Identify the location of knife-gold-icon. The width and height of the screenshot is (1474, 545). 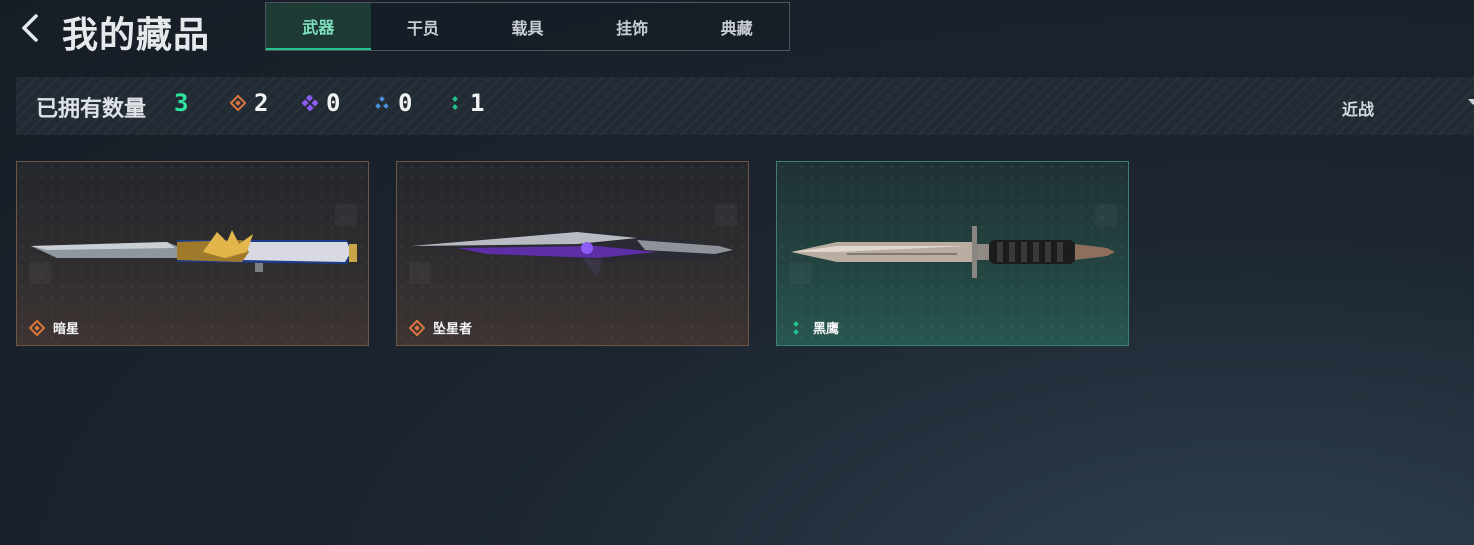
(194, 251).